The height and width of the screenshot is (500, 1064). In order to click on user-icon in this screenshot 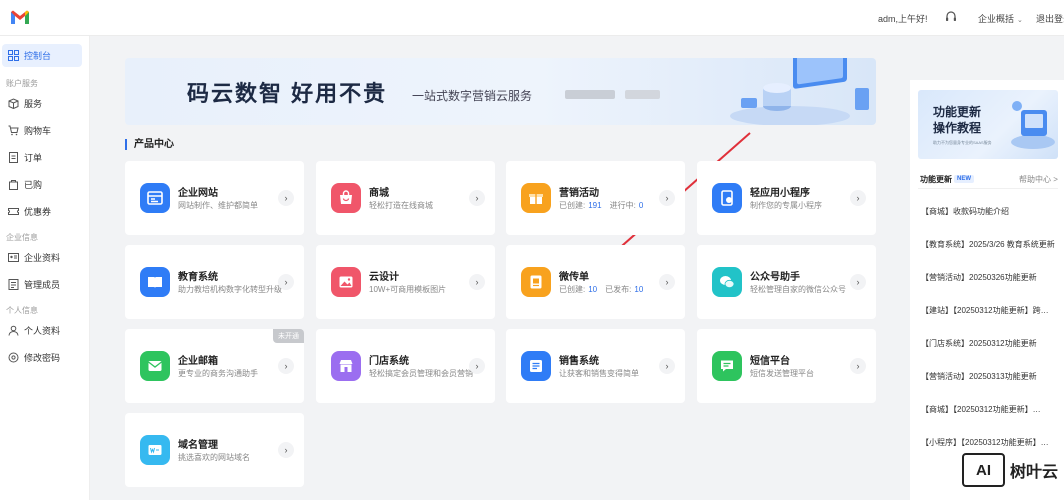, I will do `click(13, 330)`.